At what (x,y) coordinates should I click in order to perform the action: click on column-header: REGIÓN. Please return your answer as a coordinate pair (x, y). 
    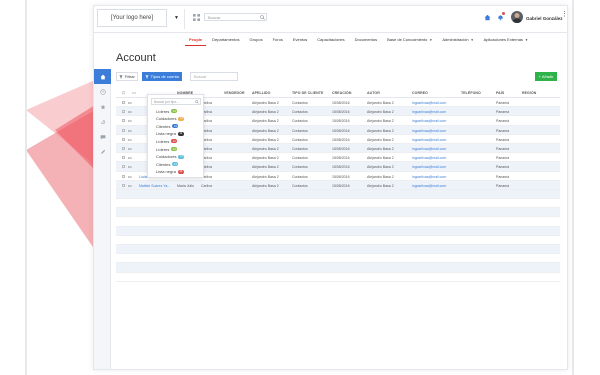
    Looking at the image, I should click on (529, 93).